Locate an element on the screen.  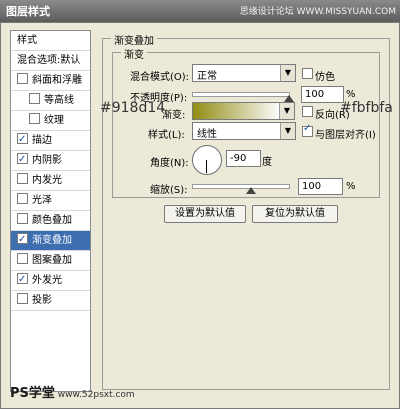
scale-label: 缩放(S): is located at coordinates (169, 190).